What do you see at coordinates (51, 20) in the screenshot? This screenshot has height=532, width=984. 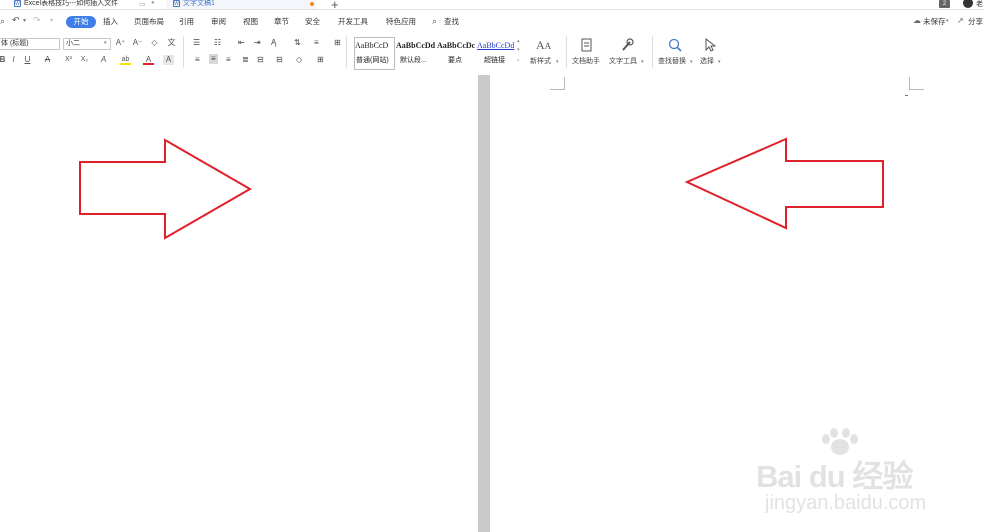 I see `quick-access-chevron-icon: ▿` at bounding box center [51, 20].